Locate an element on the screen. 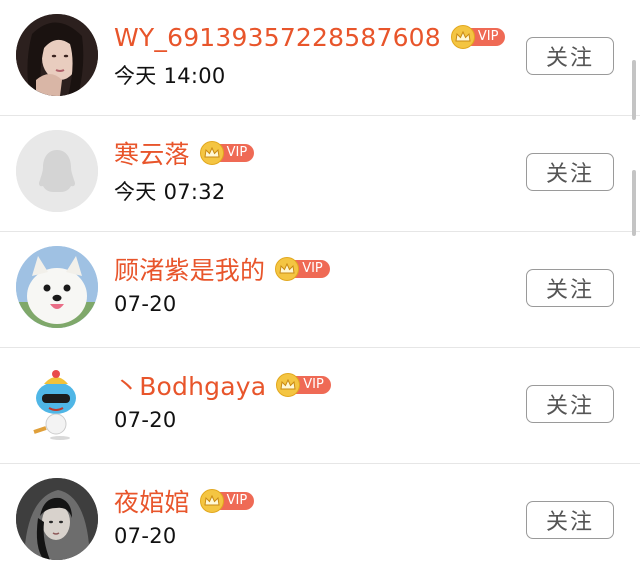 Image resolution: width=640 pixels, height=571 pixels. woman-photo-avatar-icon is located at coordinates (57, 55).